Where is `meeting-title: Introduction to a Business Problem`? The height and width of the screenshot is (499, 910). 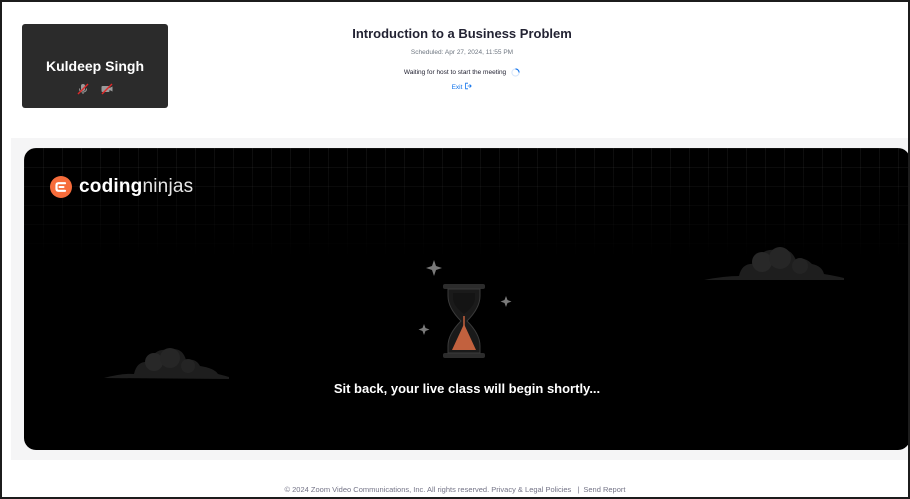 meeting-title: Introduction to a Business Problem is located at coordinates (462, 33).